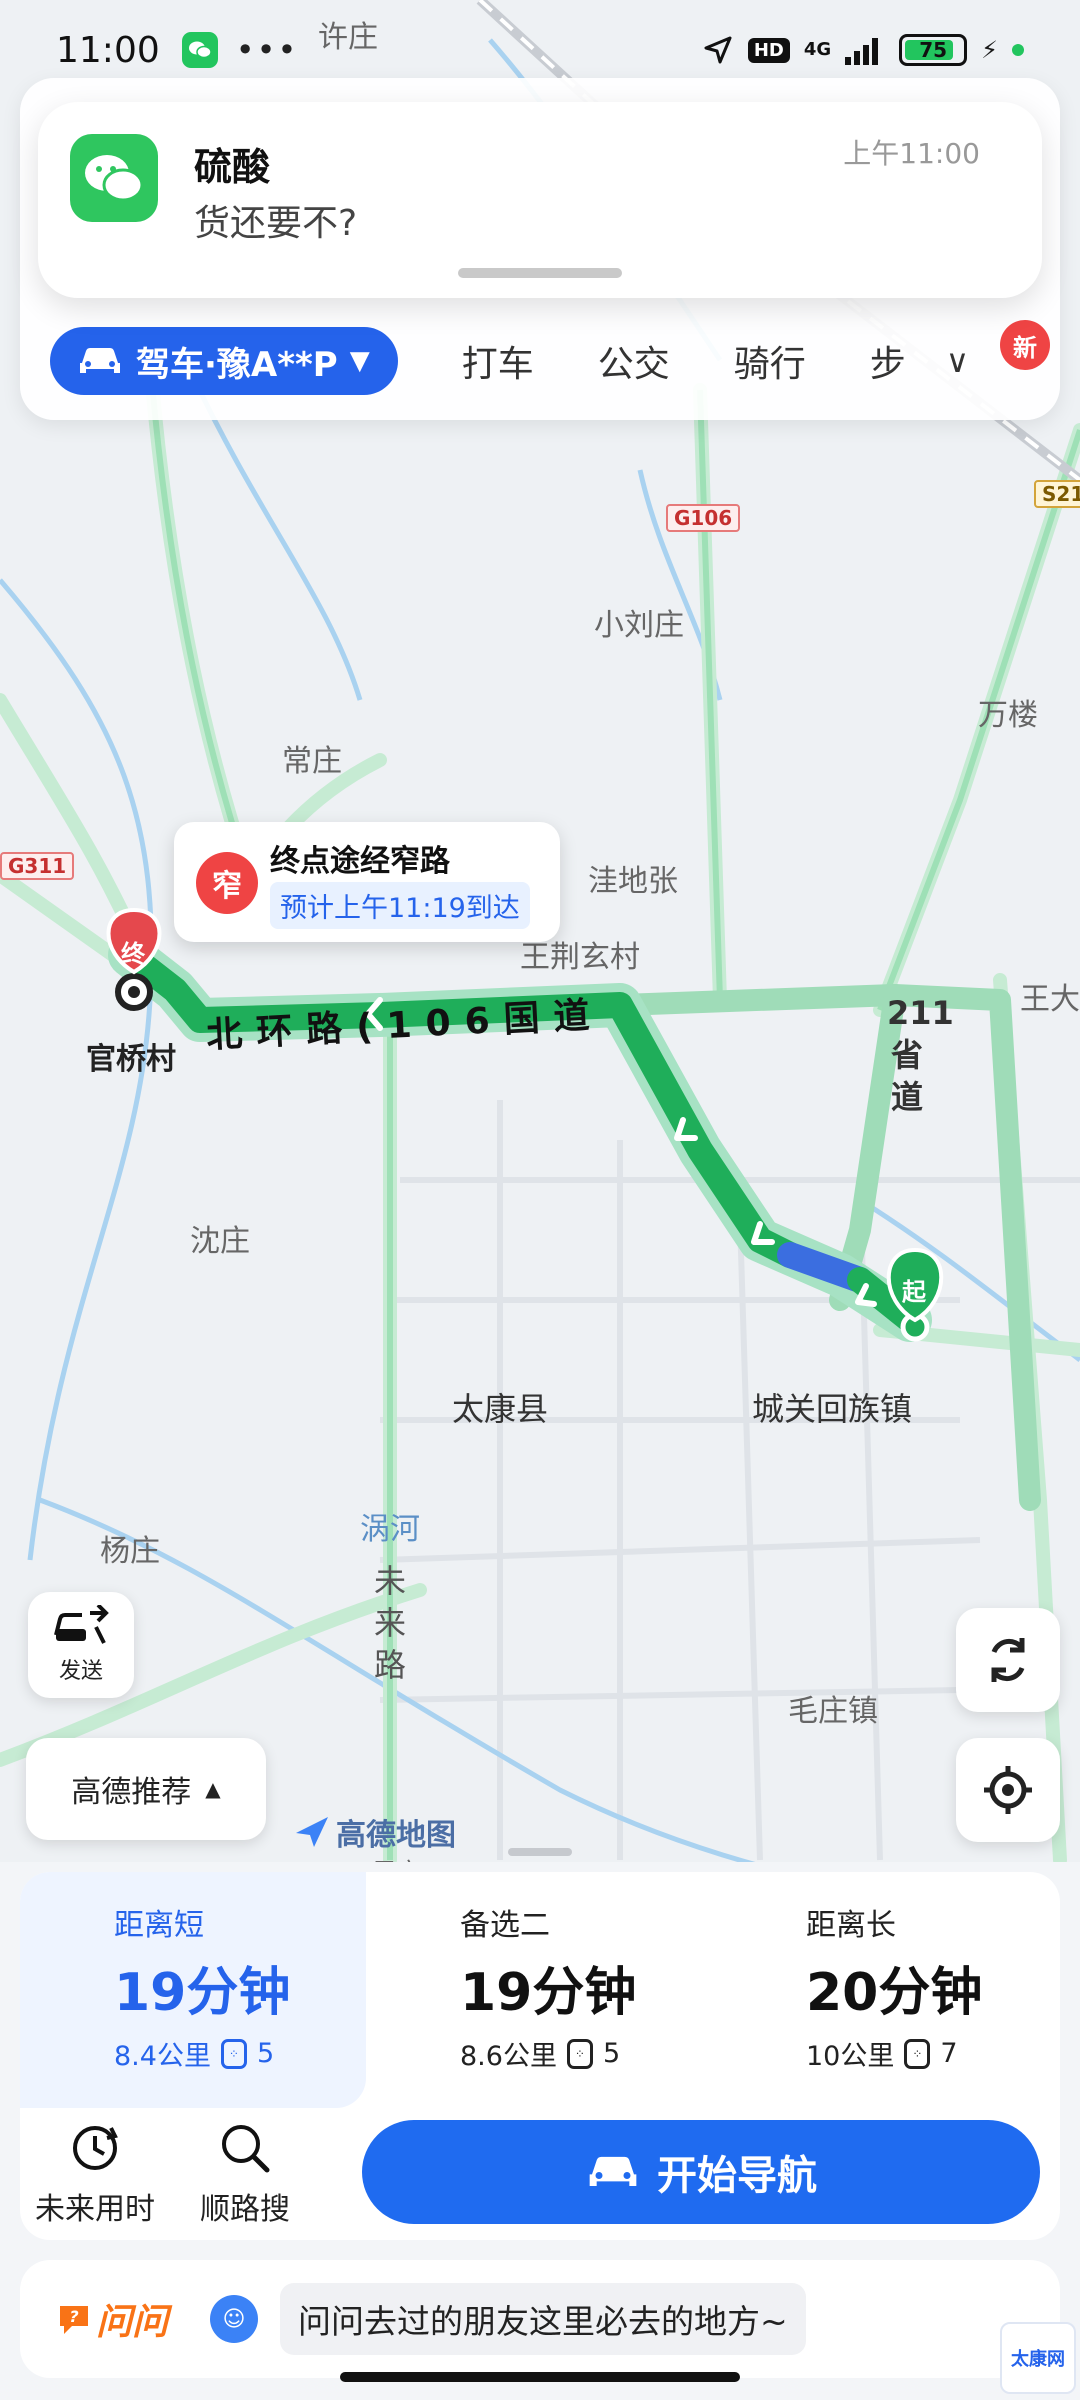 The image size is (1080, 2400). Describe the element at coordinates (1018, 50) in the screenshot. I see `privacy-dot` at that location.